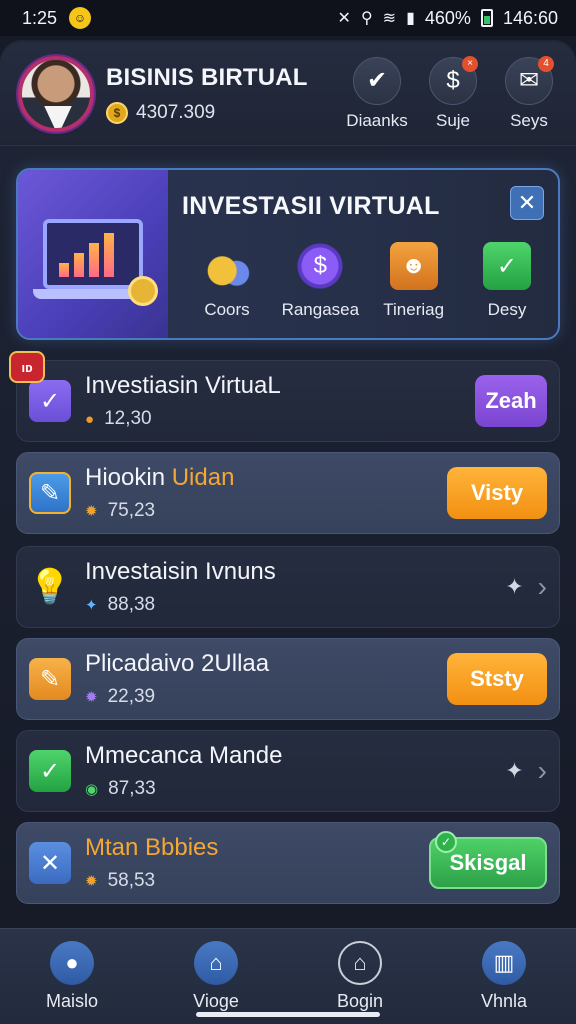 This screenshot has height=1024, width=576. I want to click on banner-item-rangasea: $ Rangasea, so click(320, 281).